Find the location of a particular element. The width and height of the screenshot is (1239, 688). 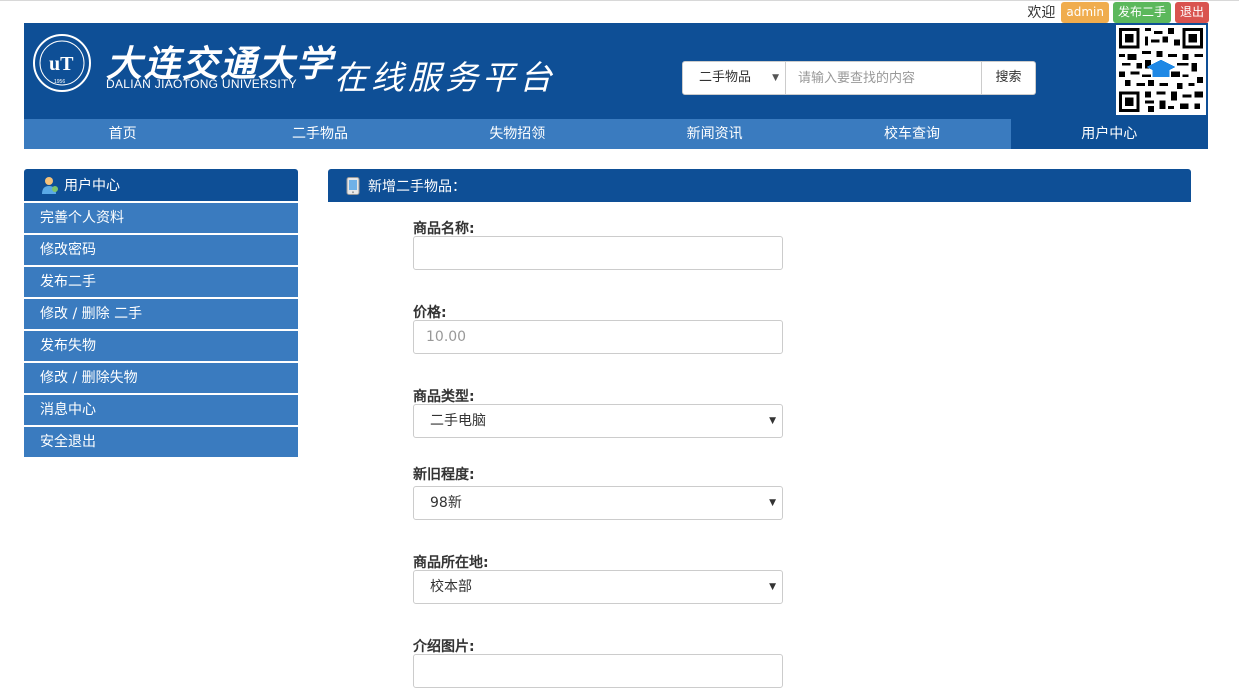

price-placeholder: 10.00 is located at coordinates (446, 337).